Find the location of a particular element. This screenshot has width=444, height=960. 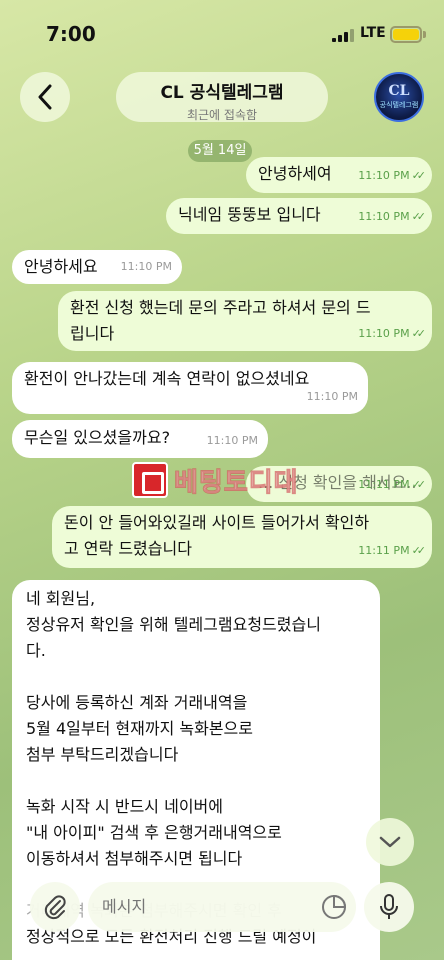

message-text-line: 네 회원님, is located at coordinates (61, 598).